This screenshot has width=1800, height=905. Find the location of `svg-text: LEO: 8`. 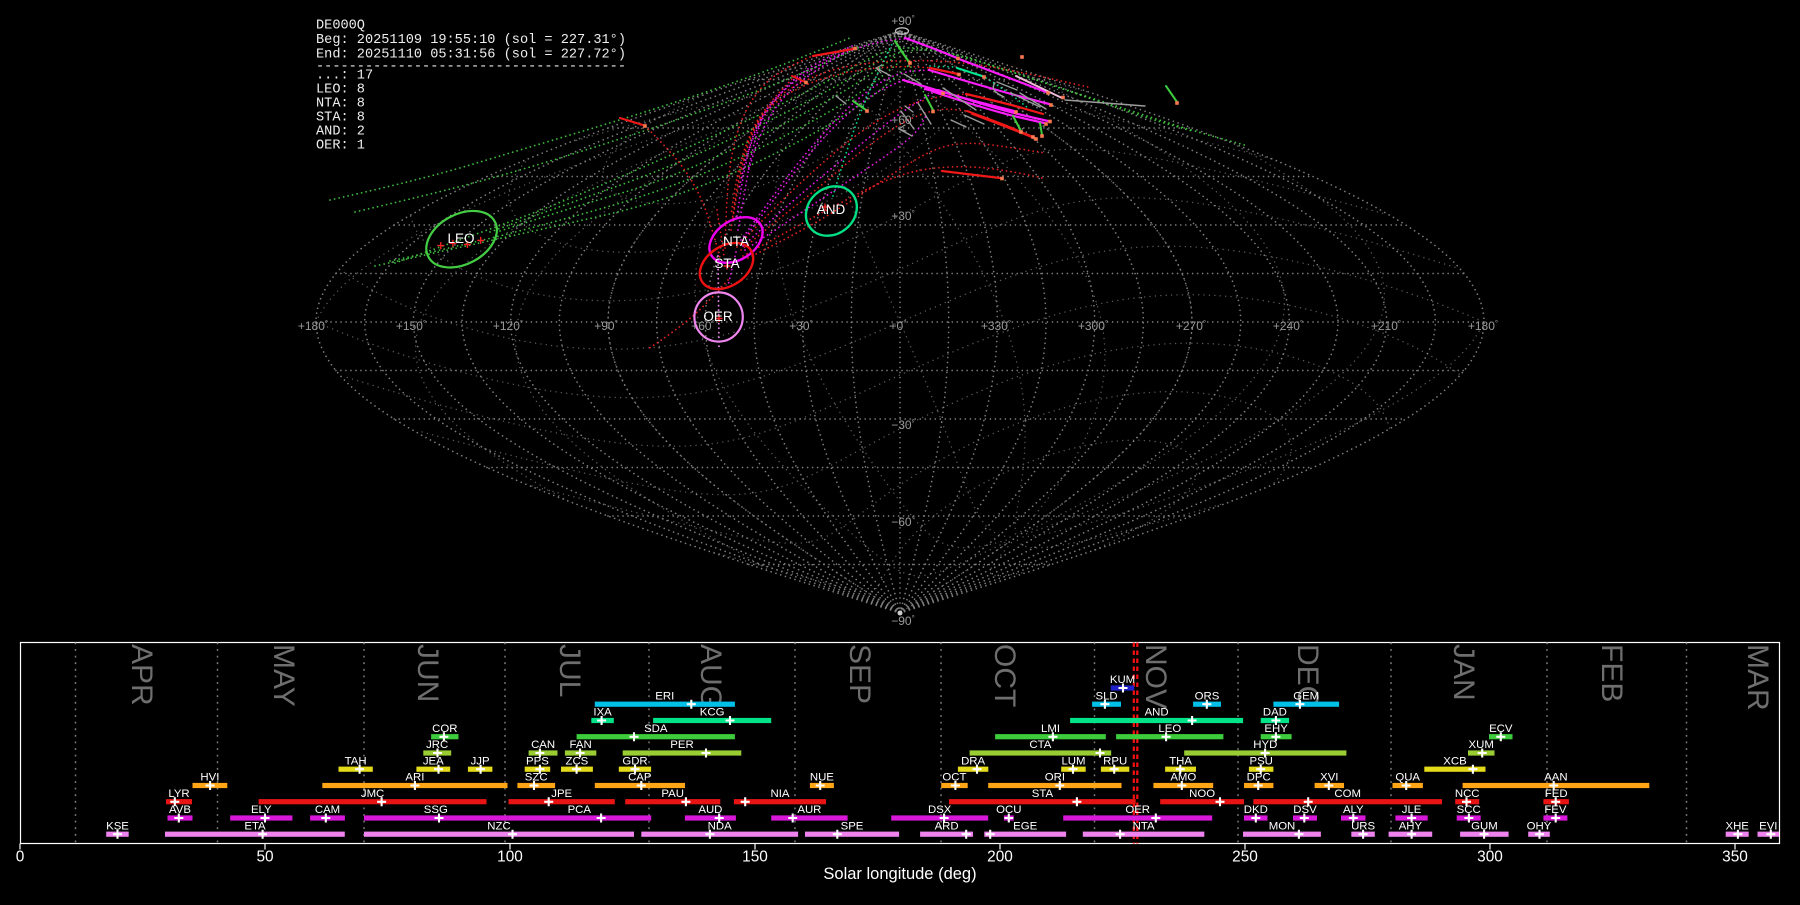

svg-text: LEO: 8 is located at coordinates (340, 89).